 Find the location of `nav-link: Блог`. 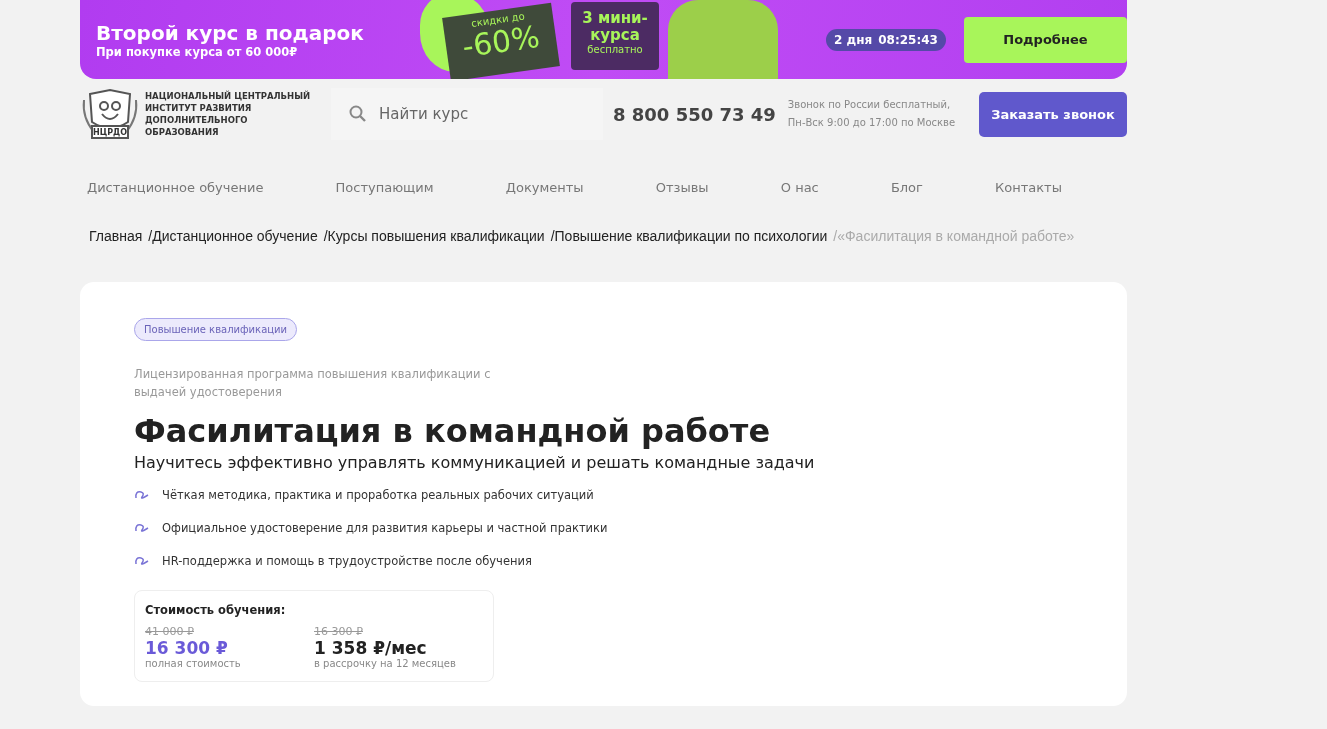

nav-link: Блог is located at coordinates (906, 187).